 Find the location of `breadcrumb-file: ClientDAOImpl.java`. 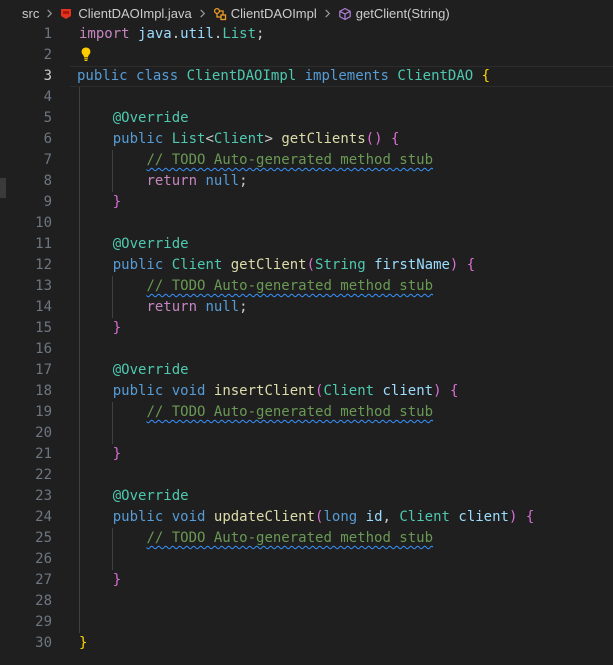

breadcrumb-file: ClientDAOImpl.java is located at coordinates (126, 13).